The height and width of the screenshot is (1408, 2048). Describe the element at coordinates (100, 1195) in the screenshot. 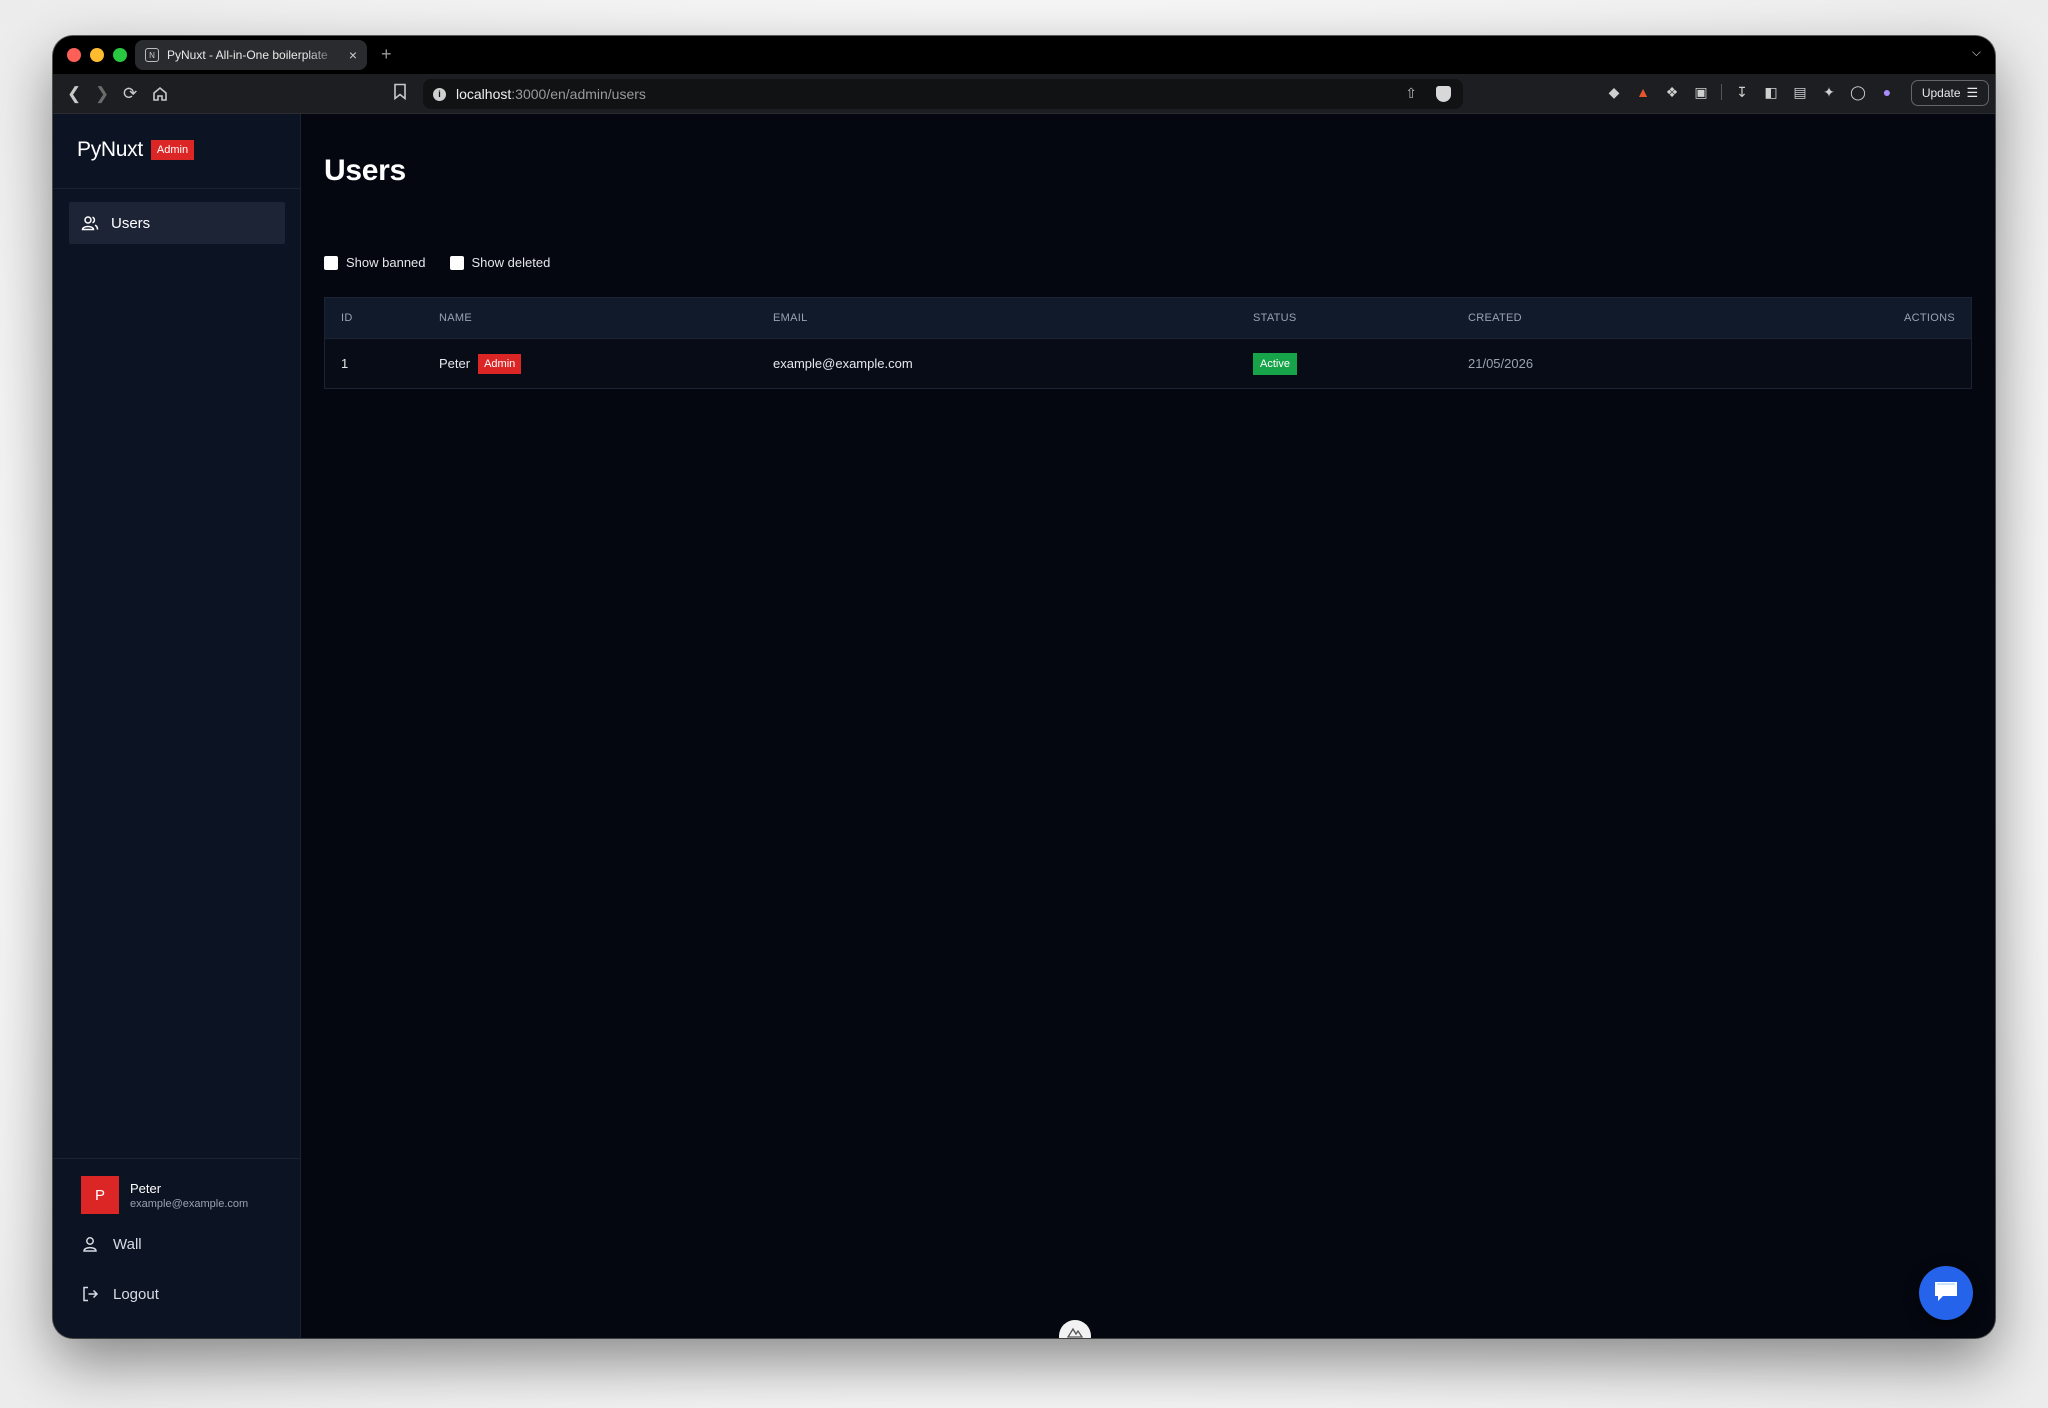

I see `avatar: P` at that location.